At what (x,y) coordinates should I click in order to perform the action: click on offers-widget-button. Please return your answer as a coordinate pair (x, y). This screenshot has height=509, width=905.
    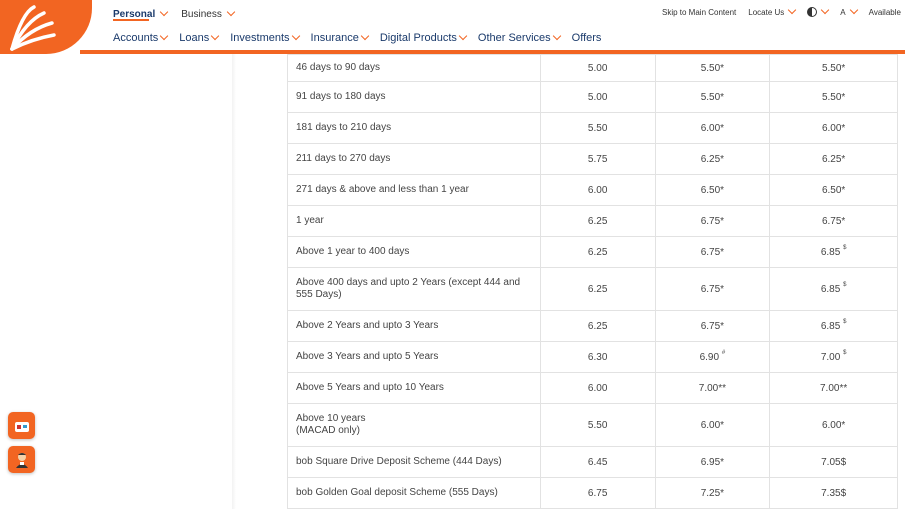
    Looking at the image, I should click on (21, 425).